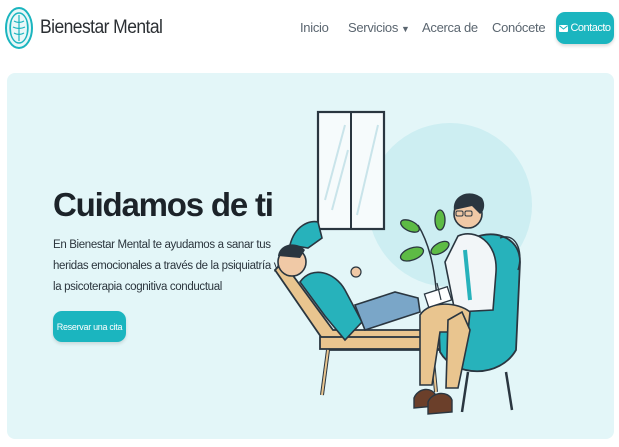 The height and width of the screenshot is (447, 619). I want to click on contact-button-label: Contacto, so click(590, 28).